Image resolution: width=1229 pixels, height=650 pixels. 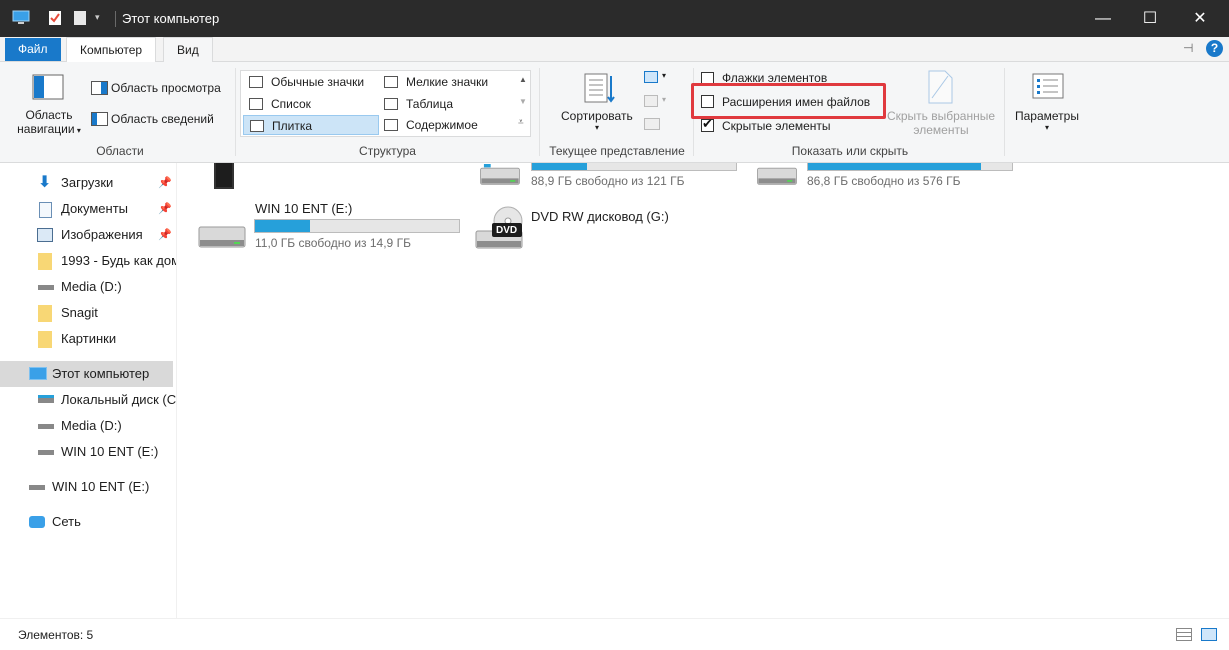 What do you see at coordinates (33, 49) in the screenshot?
I see `tab-file: Файл` at bounding box center [33, 49].